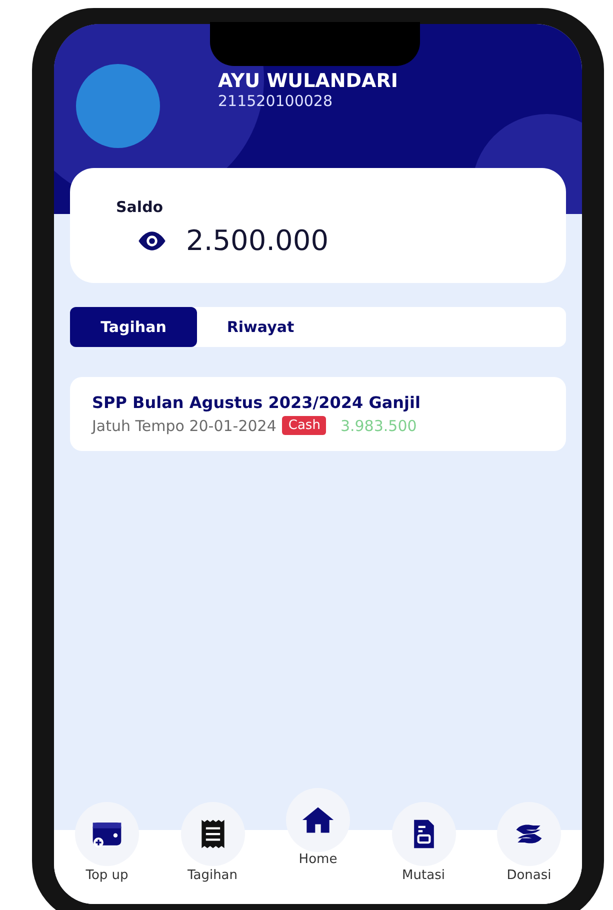 Image resolution: width=613 pixels, height=910 pixels. I want to click on tab: Tagihan, so click(133, 327).